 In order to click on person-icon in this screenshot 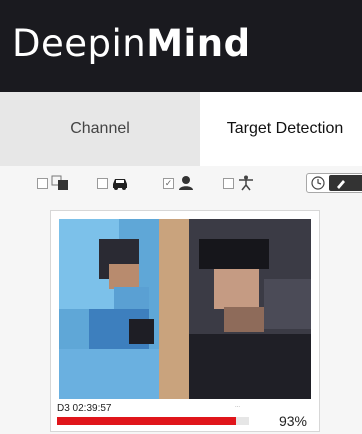, I will do `click(186, 183)`.